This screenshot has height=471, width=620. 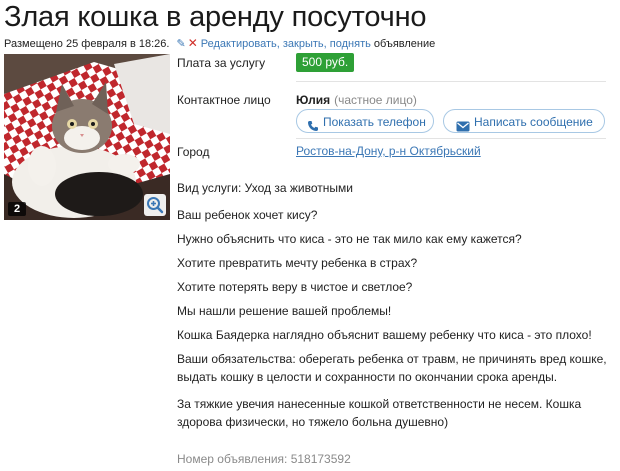 I want to click on description-line: Вид услуги: Уход за животными, so click(x=265, y=188).